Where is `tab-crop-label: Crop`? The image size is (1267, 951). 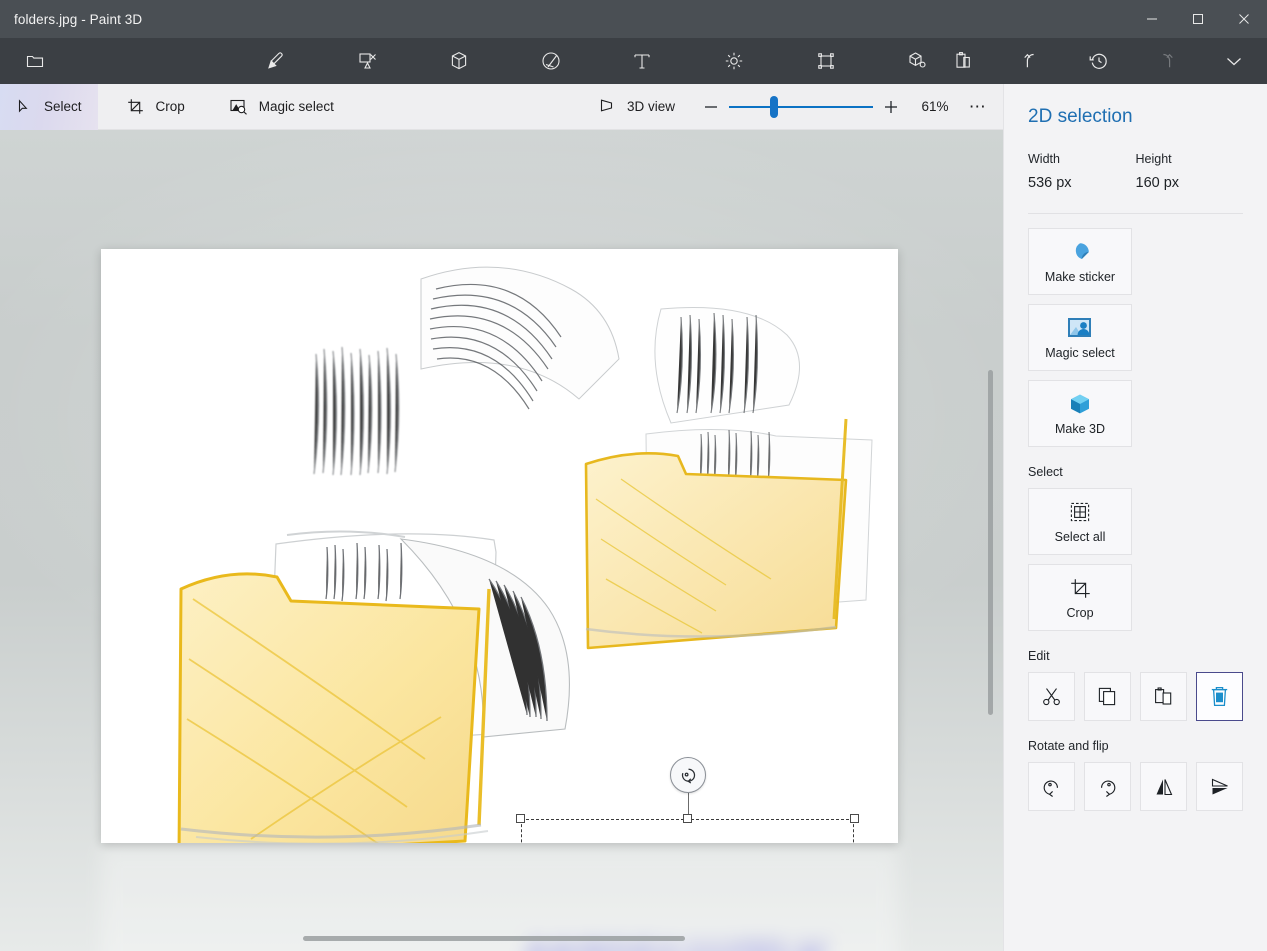 tab-crop-label: Crop is located at coordinates (170, 106).